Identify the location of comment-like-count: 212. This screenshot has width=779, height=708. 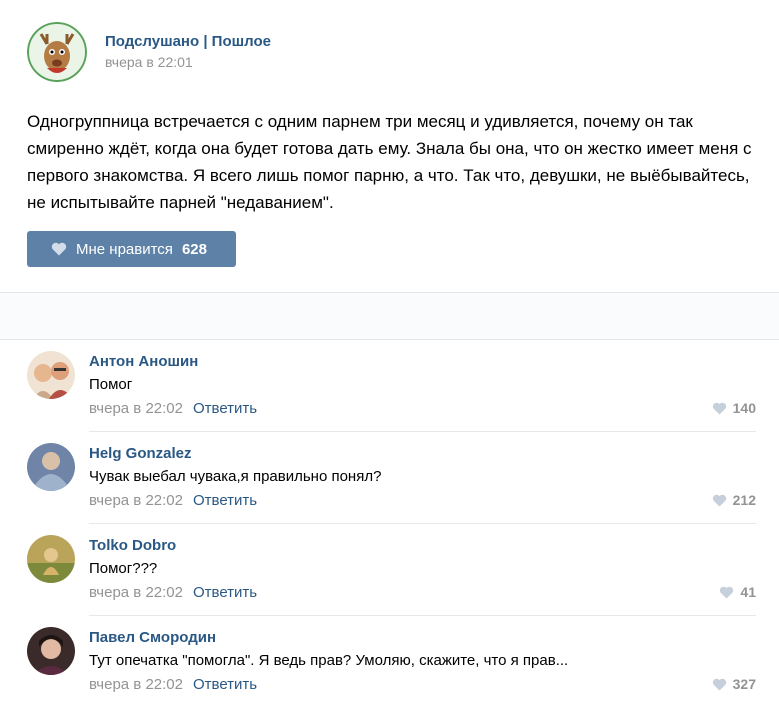
(744, 500).